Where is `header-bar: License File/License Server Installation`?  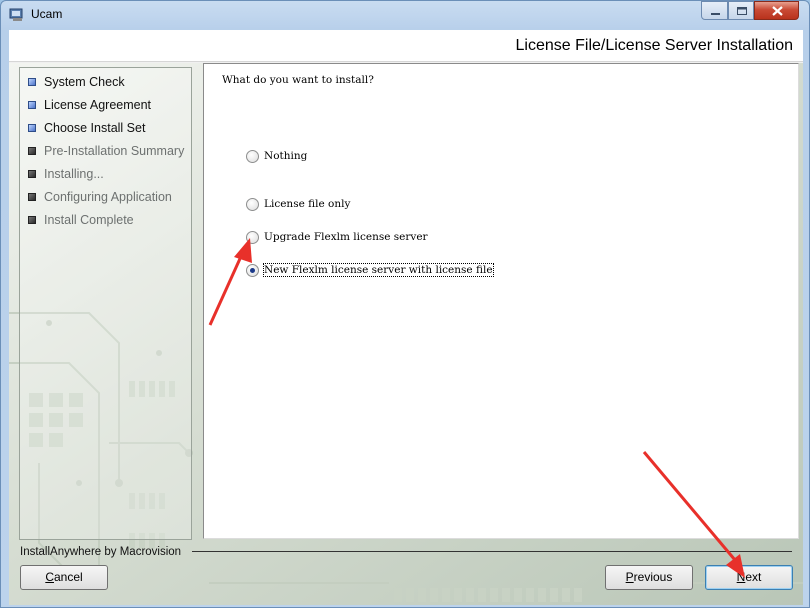 header-bar: License File/License Server Installation is located at coordinates (406, 46).